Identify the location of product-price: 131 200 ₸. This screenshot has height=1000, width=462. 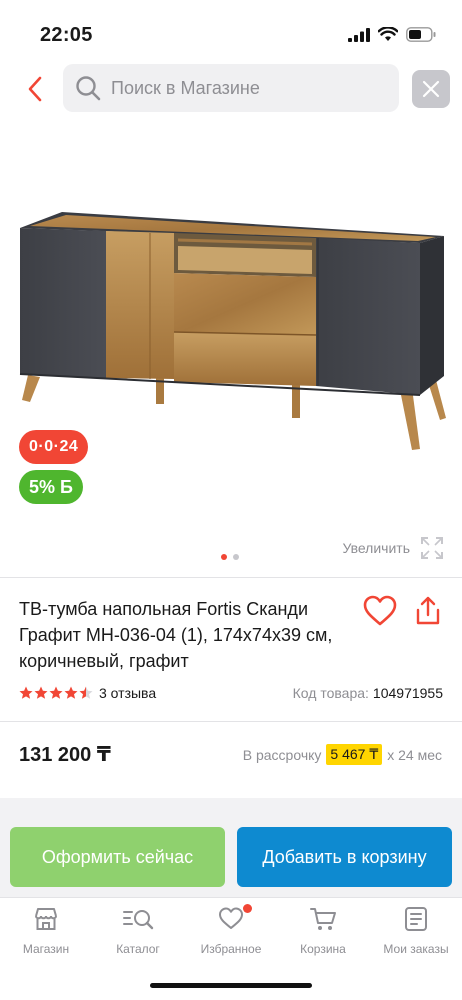
(65, 755).